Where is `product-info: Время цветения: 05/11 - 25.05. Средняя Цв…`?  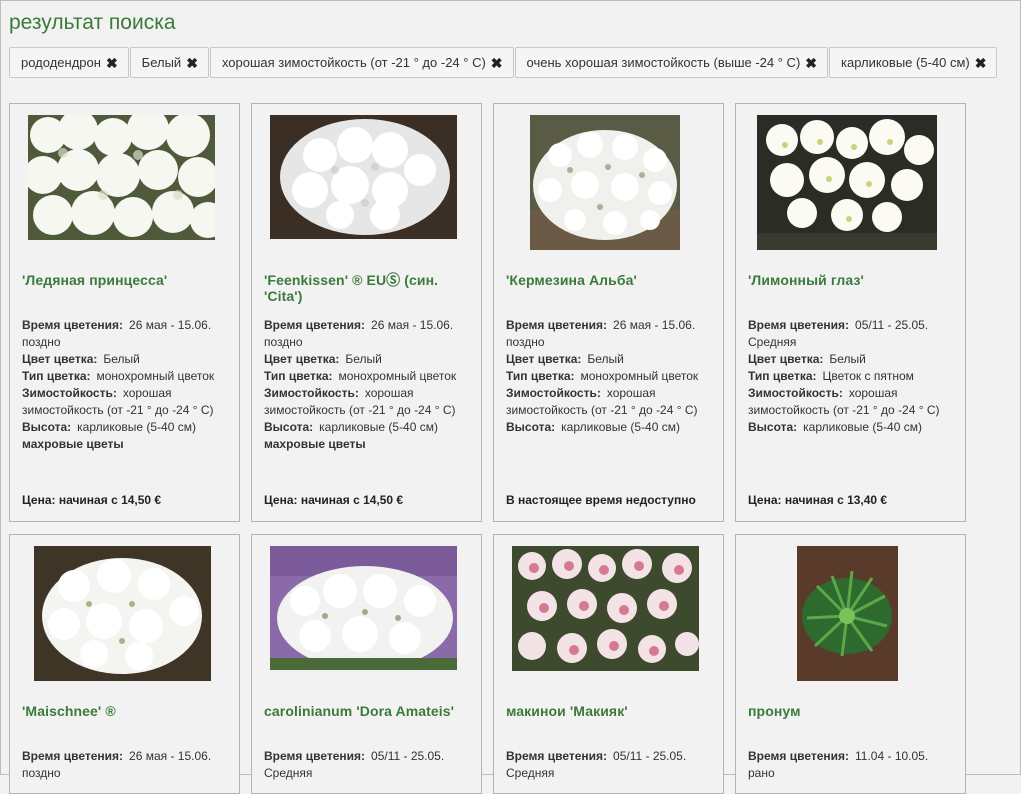 product-info: Время цветения: 05/11 - 25.05. Средняя Цв… is located at coordinates (851, 376).